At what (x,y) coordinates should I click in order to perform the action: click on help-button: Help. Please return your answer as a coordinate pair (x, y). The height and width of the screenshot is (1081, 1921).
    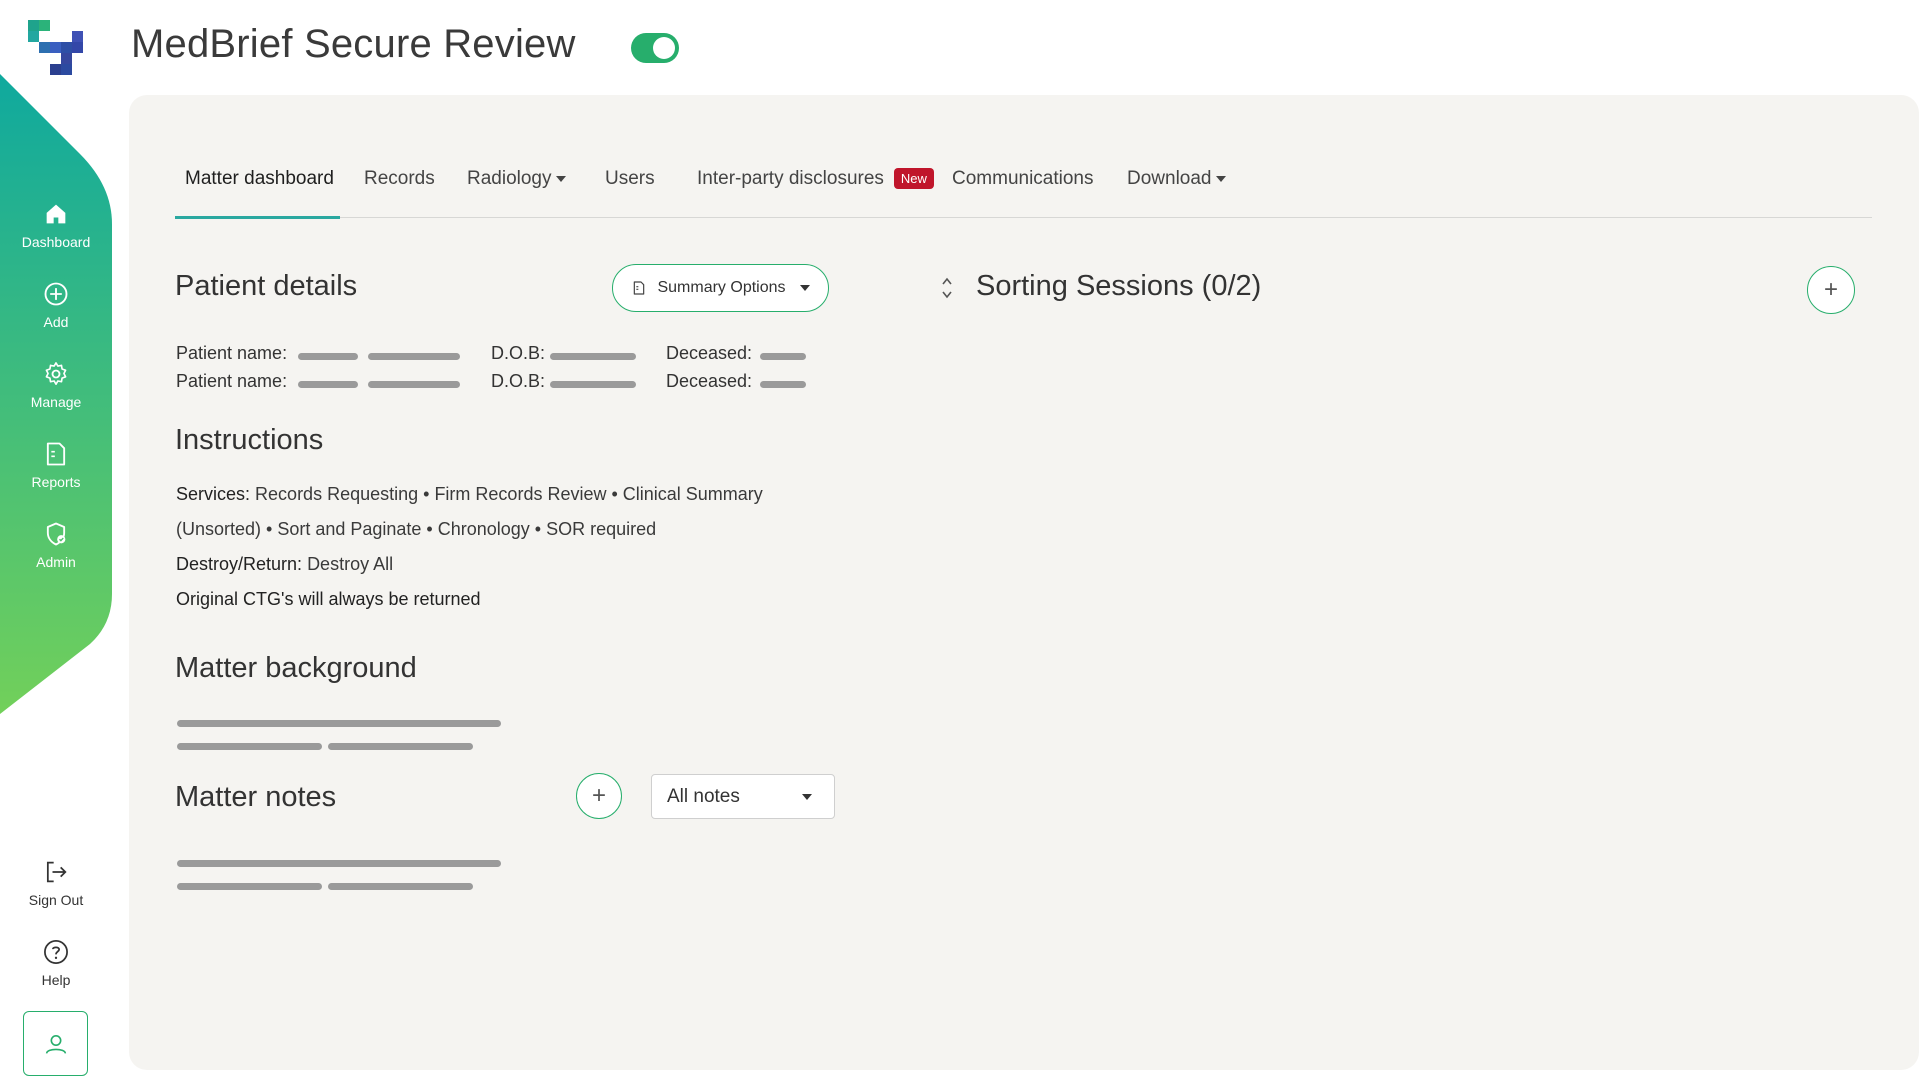
    Looking at the image, I should click on (56, 963).